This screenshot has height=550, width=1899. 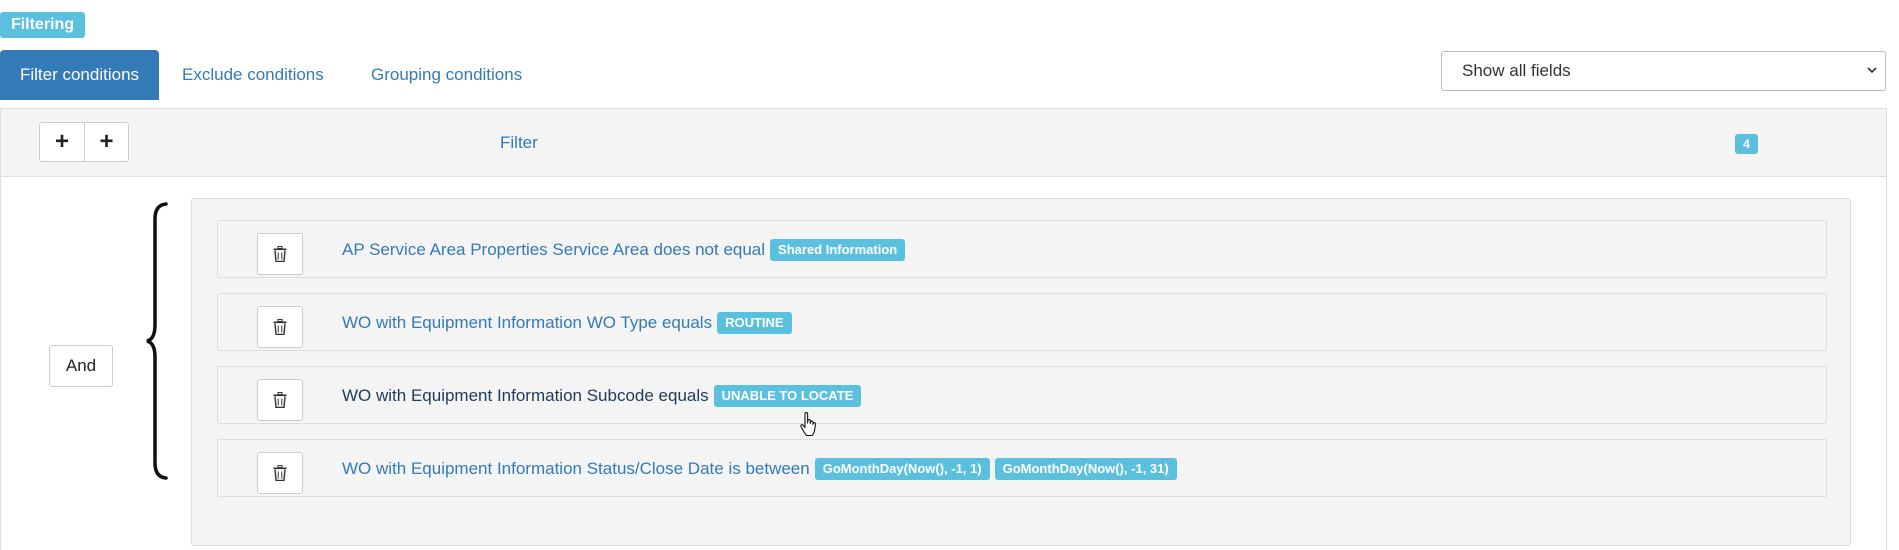 I want to click on chevron-down-icon, so click(x=1872, y=70).